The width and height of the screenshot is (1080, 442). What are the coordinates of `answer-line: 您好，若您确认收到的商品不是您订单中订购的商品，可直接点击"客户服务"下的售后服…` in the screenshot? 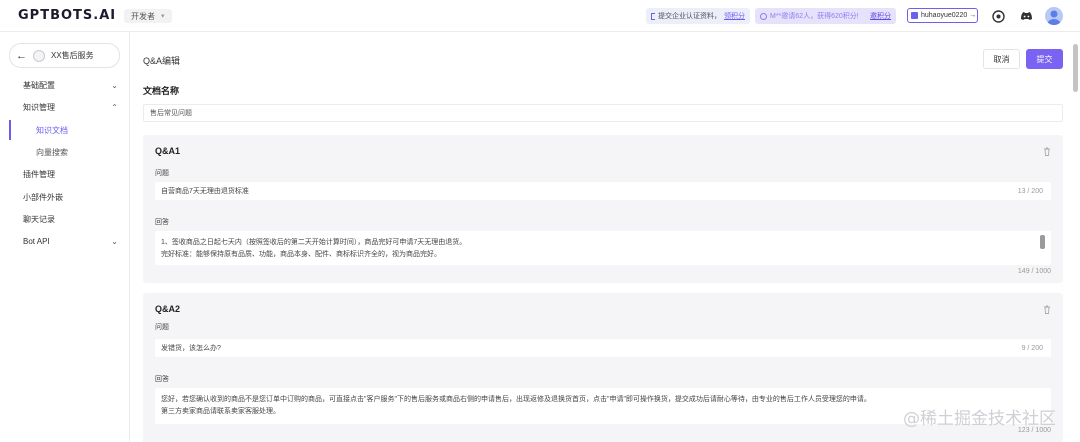 It's located at (516, 399).